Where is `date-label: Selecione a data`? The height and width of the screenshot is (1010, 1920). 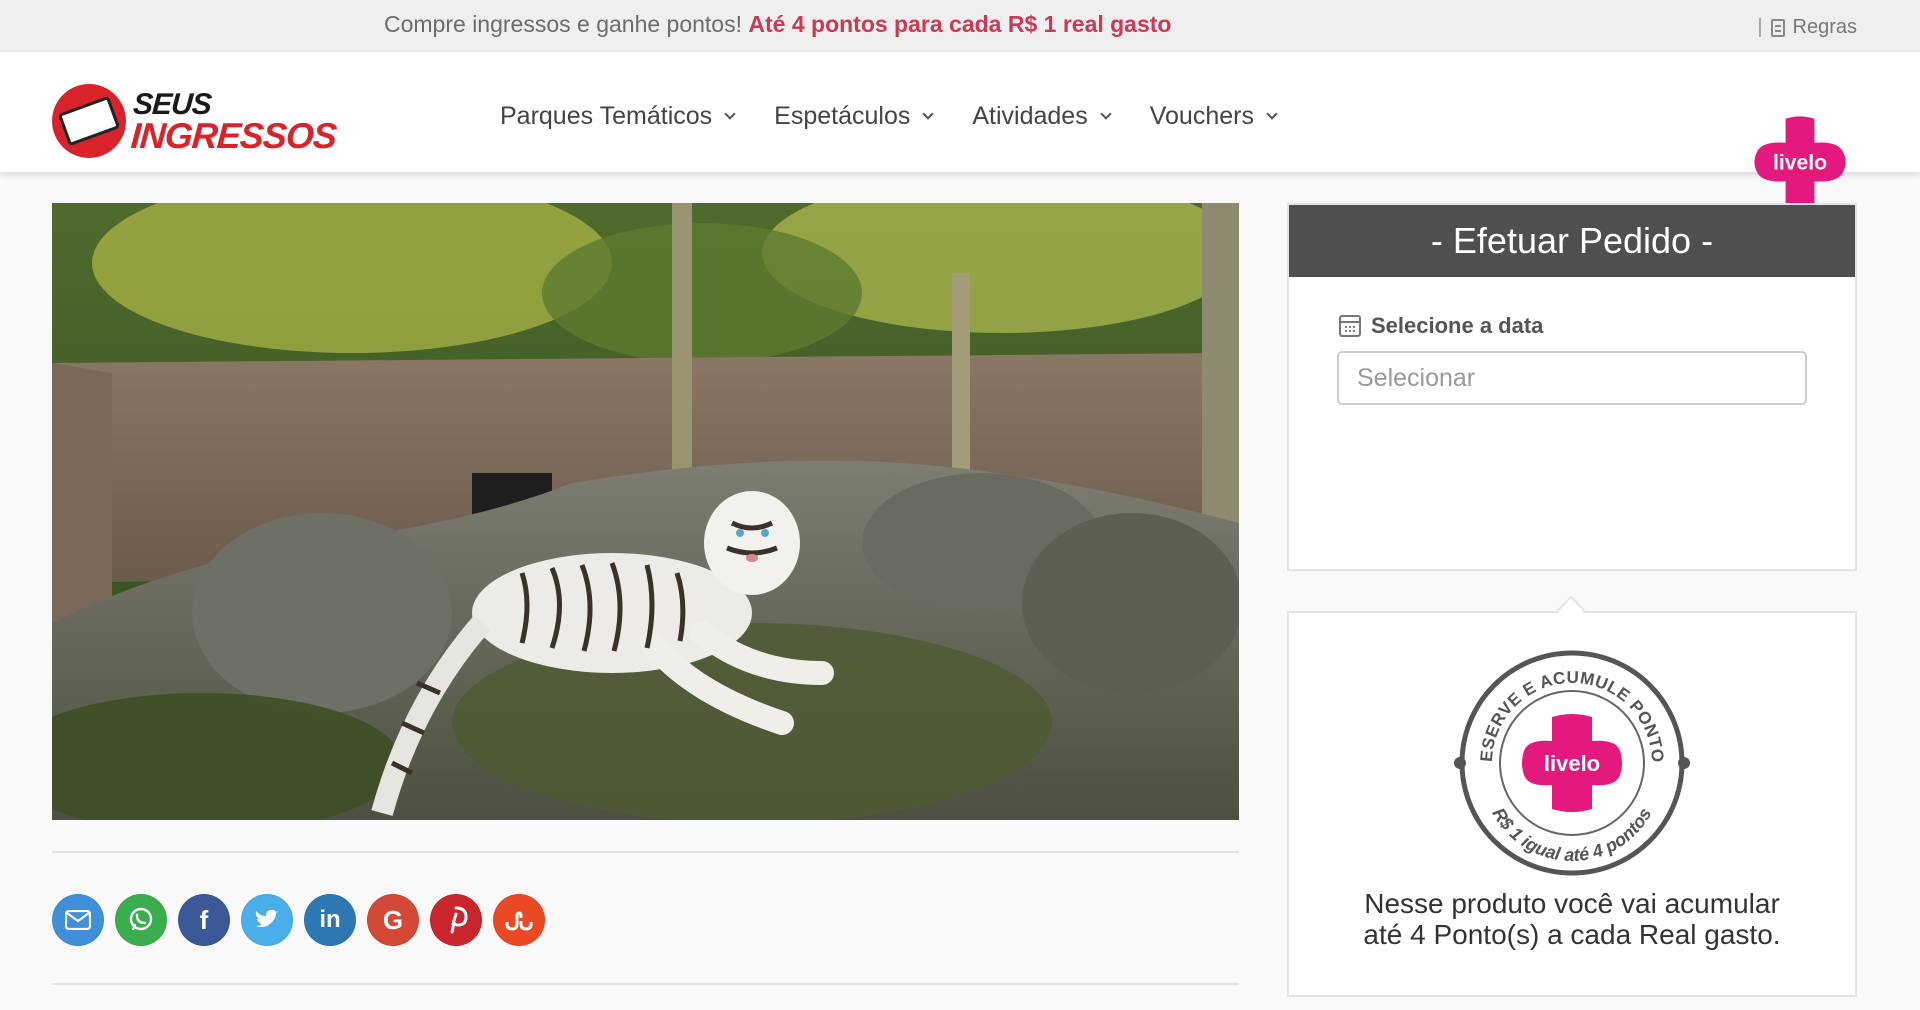
date-label: Selecione a data is located at coordinates (1441, 326).